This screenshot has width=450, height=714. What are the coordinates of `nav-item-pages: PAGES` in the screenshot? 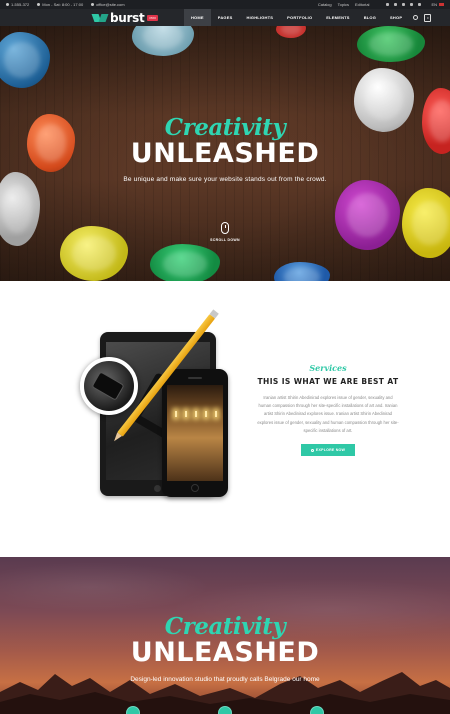 It's located at (225, 17).